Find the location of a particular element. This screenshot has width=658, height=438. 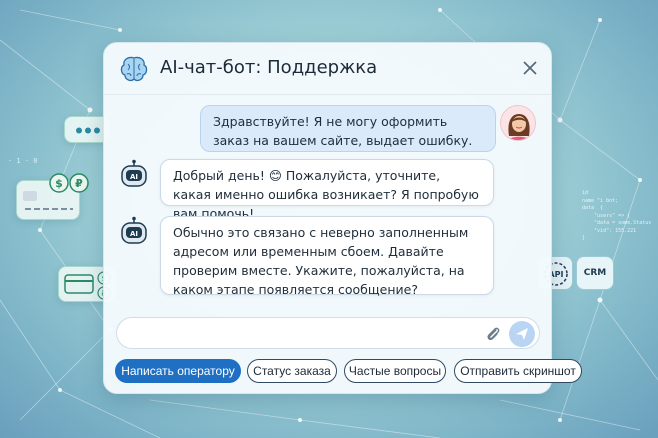

binary-decoration: · 1 · 0 is located at coordinates (23, 161).